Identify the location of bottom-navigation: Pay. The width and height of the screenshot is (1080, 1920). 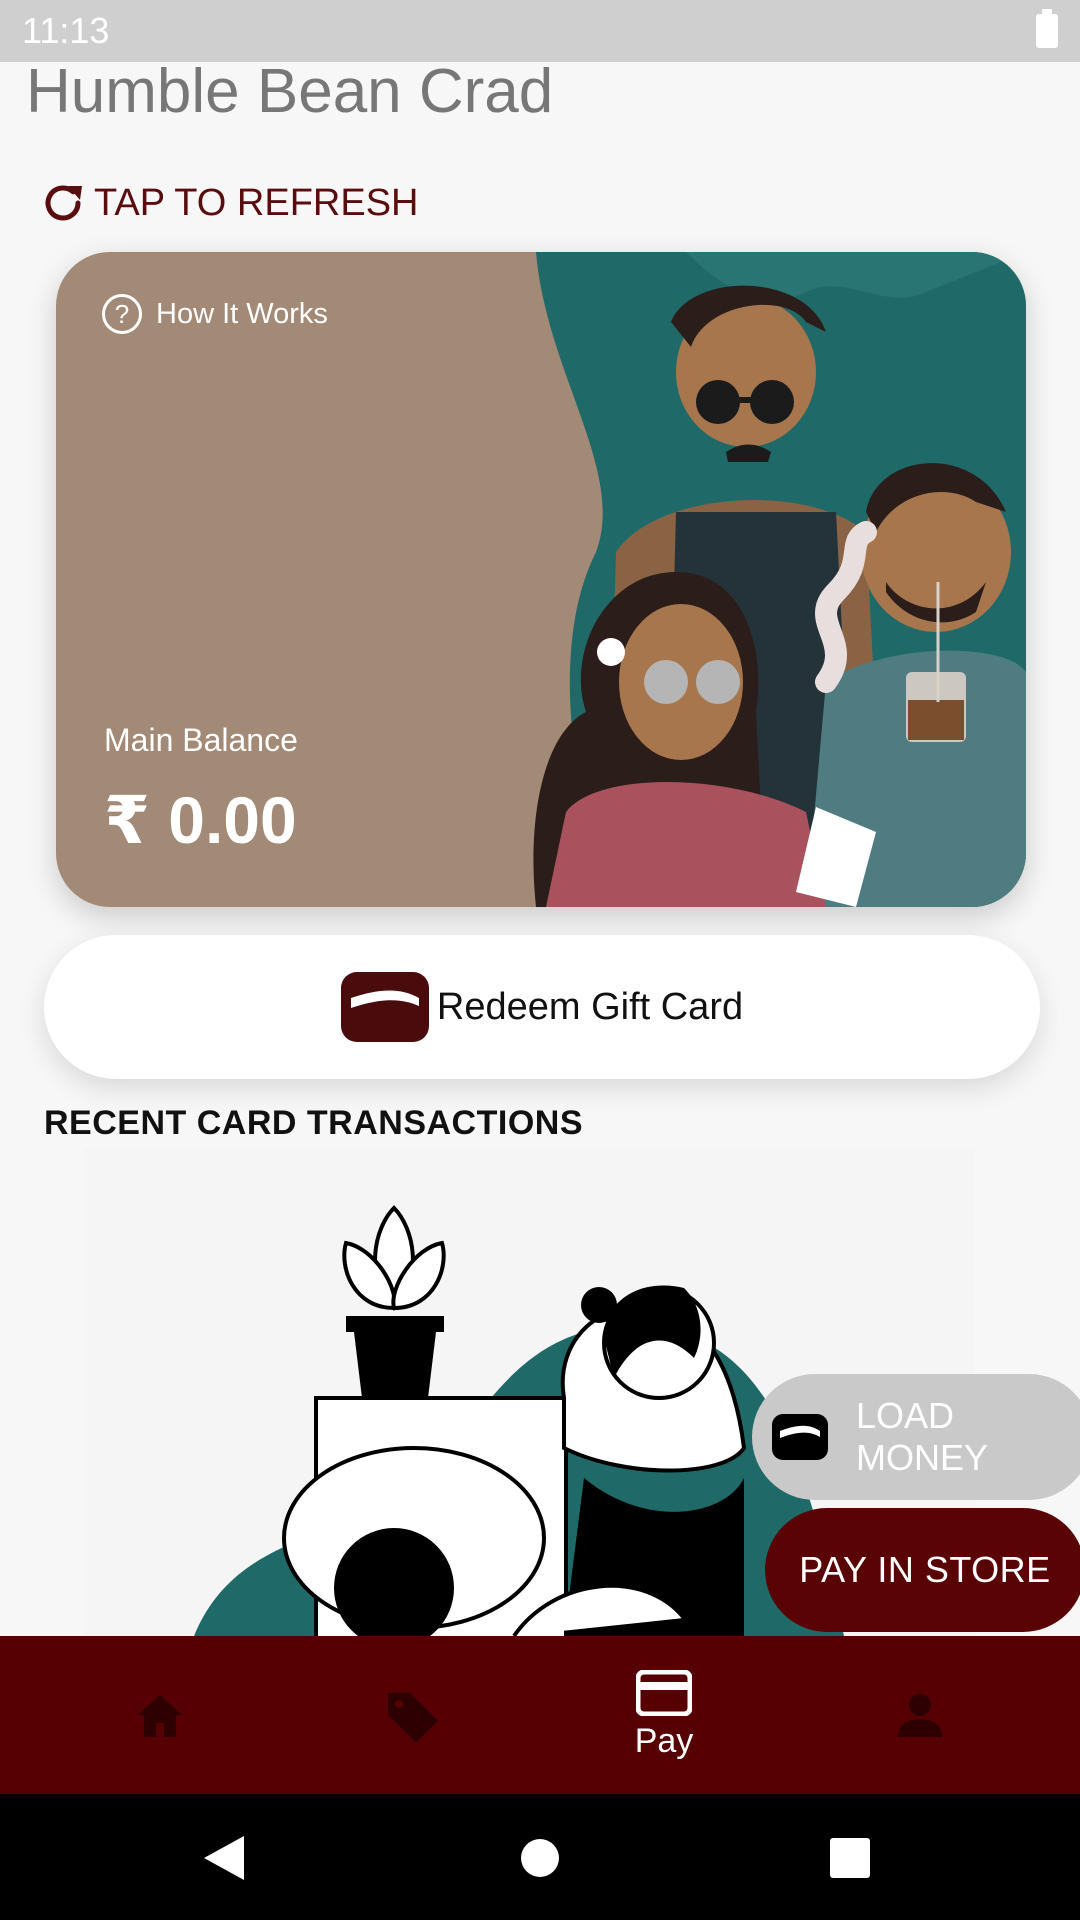
(540, 1715).